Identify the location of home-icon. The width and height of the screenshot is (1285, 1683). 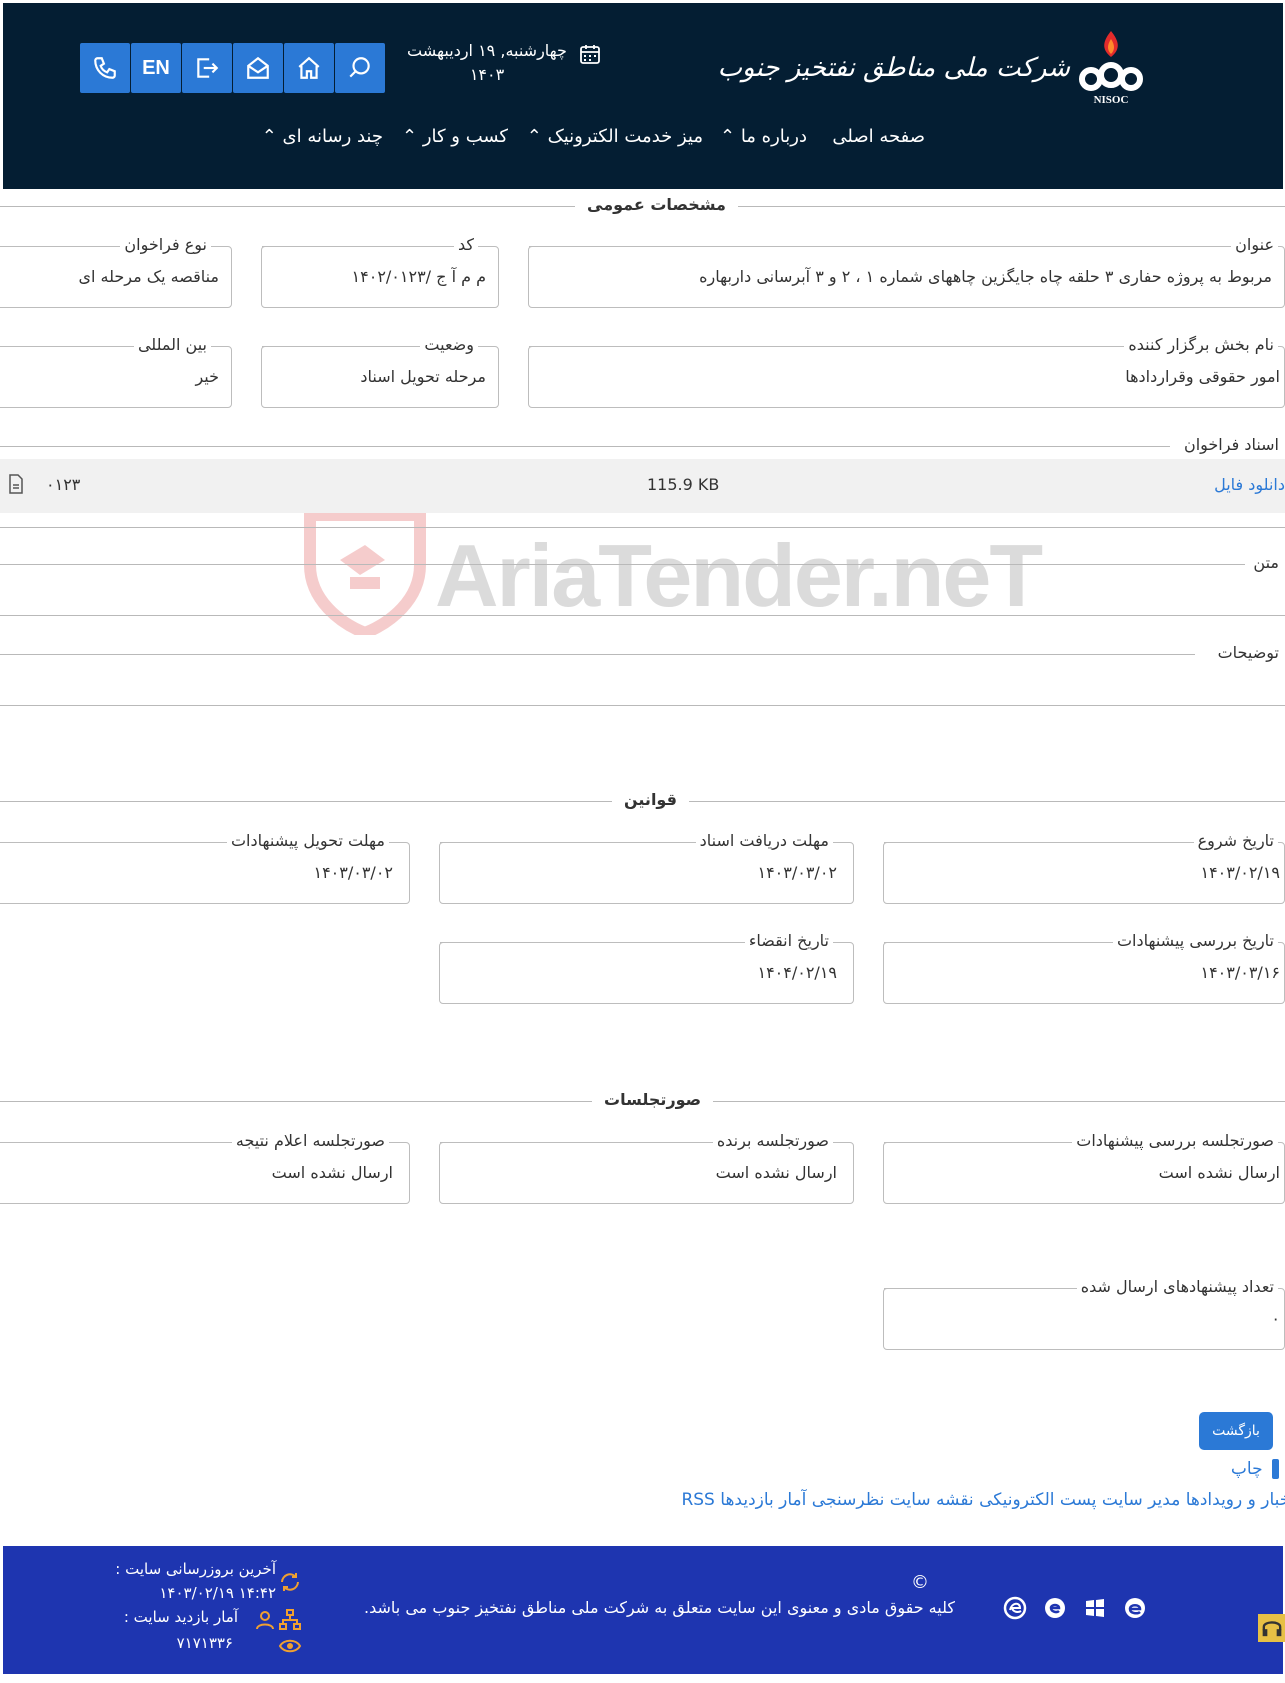
(309, 67).